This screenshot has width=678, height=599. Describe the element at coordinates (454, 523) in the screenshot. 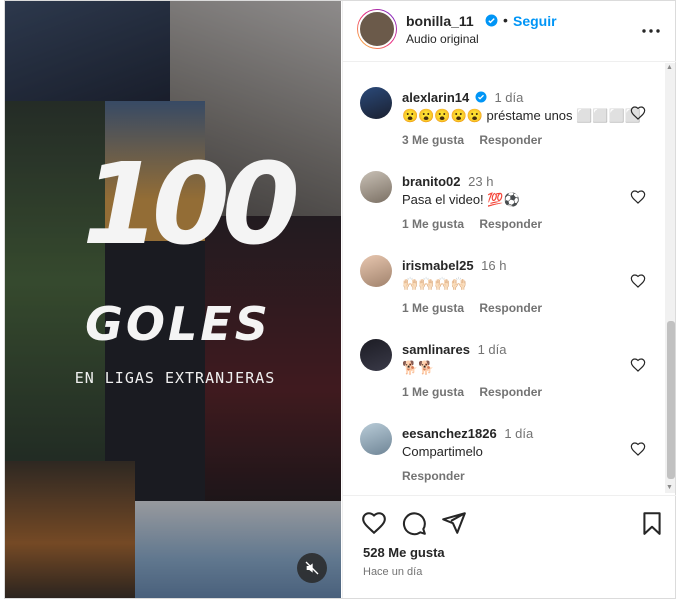

I see `share-paper-plane-icon` at that location.